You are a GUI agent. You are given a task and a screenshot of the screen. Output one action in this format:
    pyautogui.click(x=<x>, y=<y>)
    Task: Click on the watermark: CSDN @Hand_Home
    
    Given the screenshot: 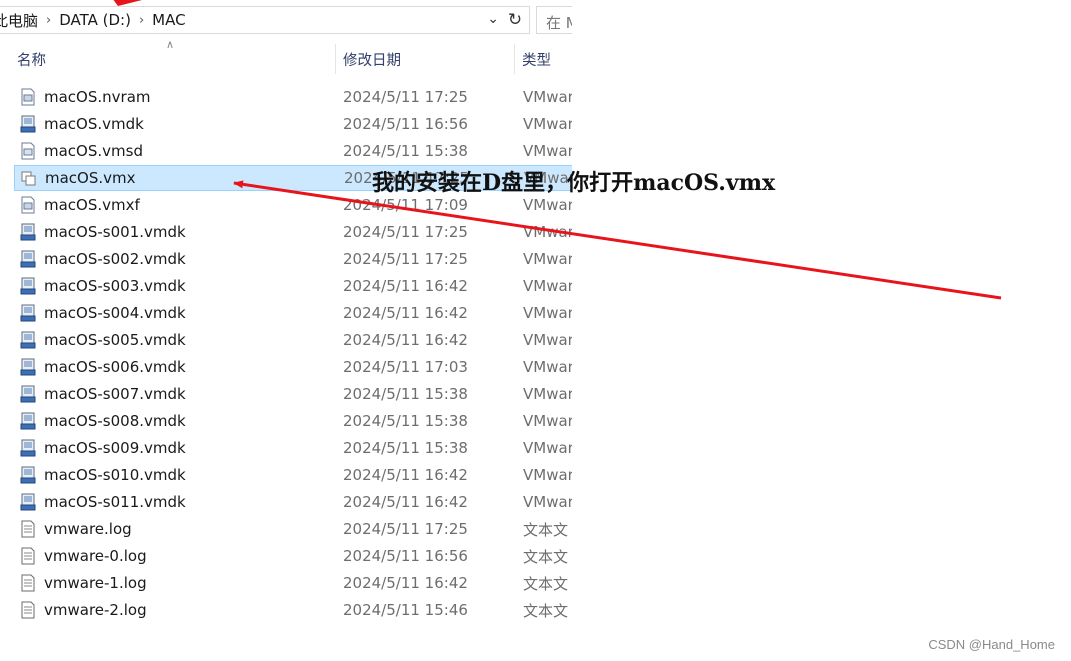 What is the action you would take?
    pyautogui.click(x=991, y=644)
    